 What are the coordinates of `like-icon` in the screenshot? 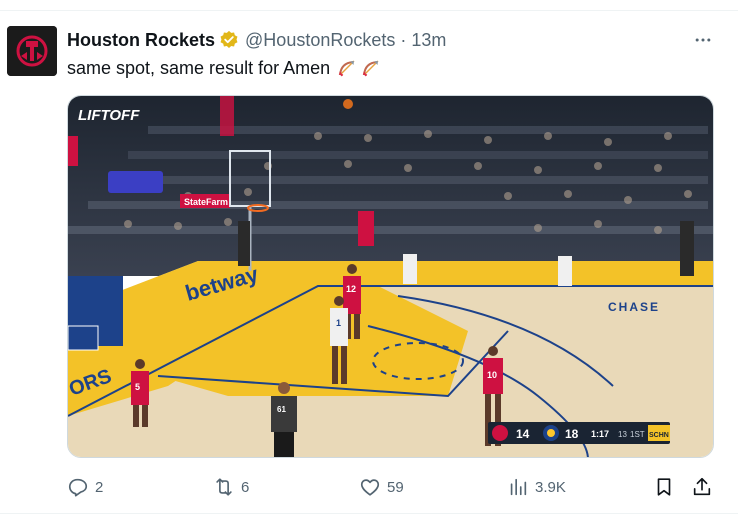 It's located at (370, 487).